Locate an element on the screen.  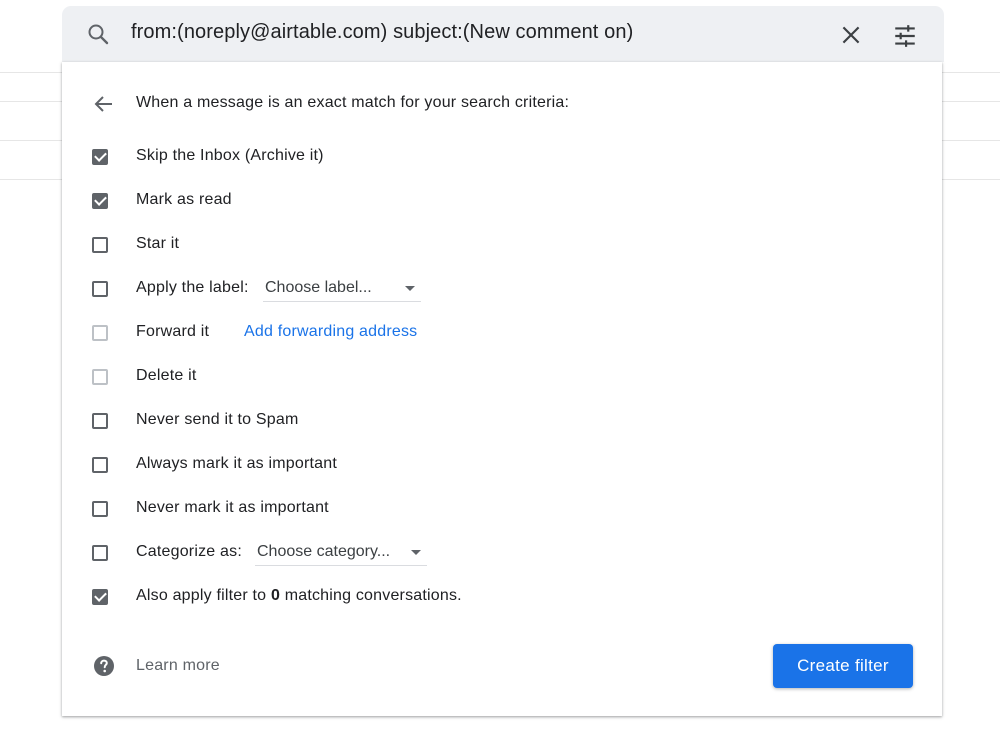
search-icon is located at coordinates (98, 34).